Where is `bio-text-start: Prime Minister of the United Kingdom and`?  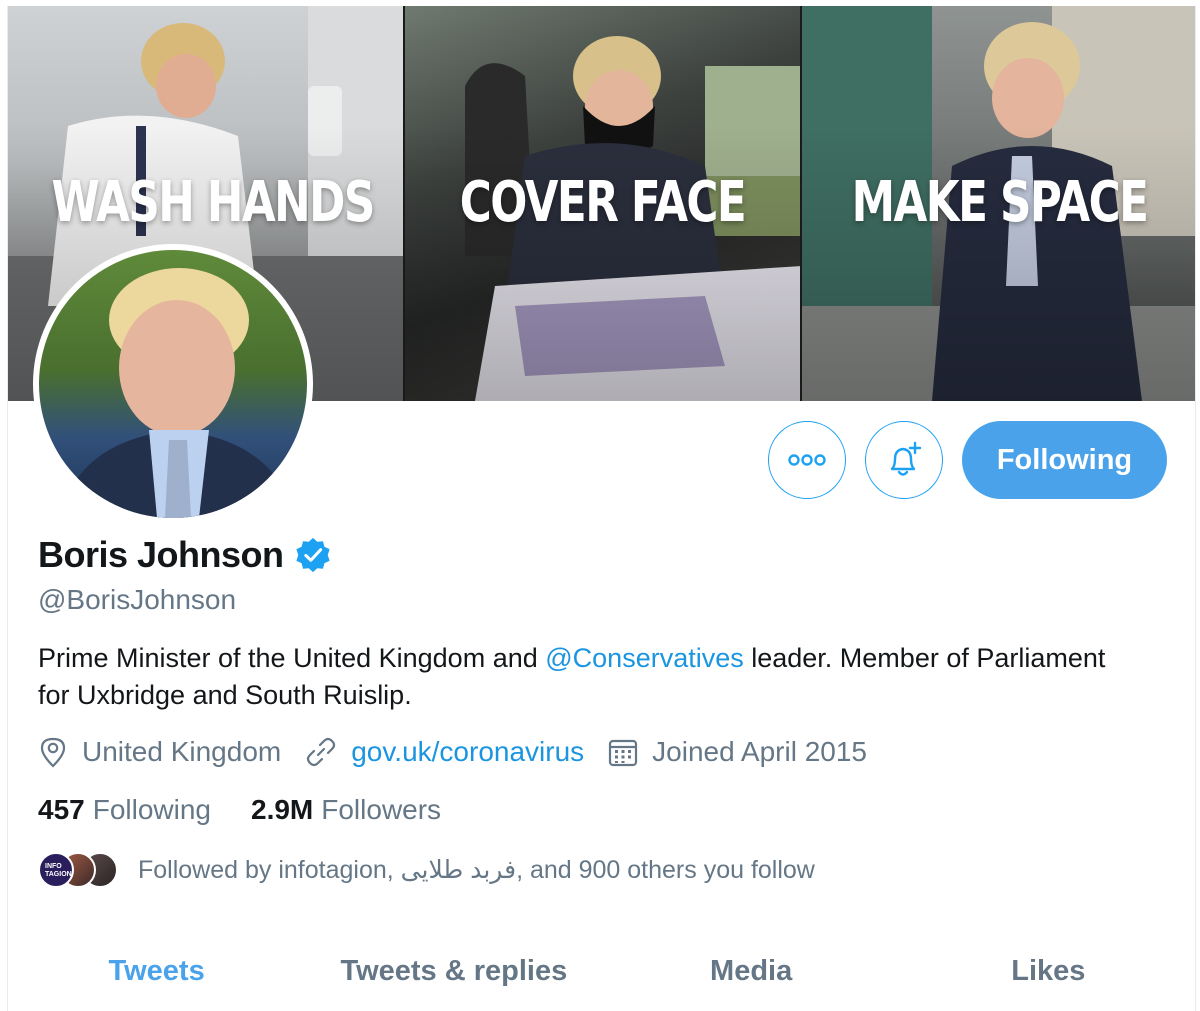
bio-text-start: Prime Minister of the United Kingdom and is located at coordinates (292, 658).